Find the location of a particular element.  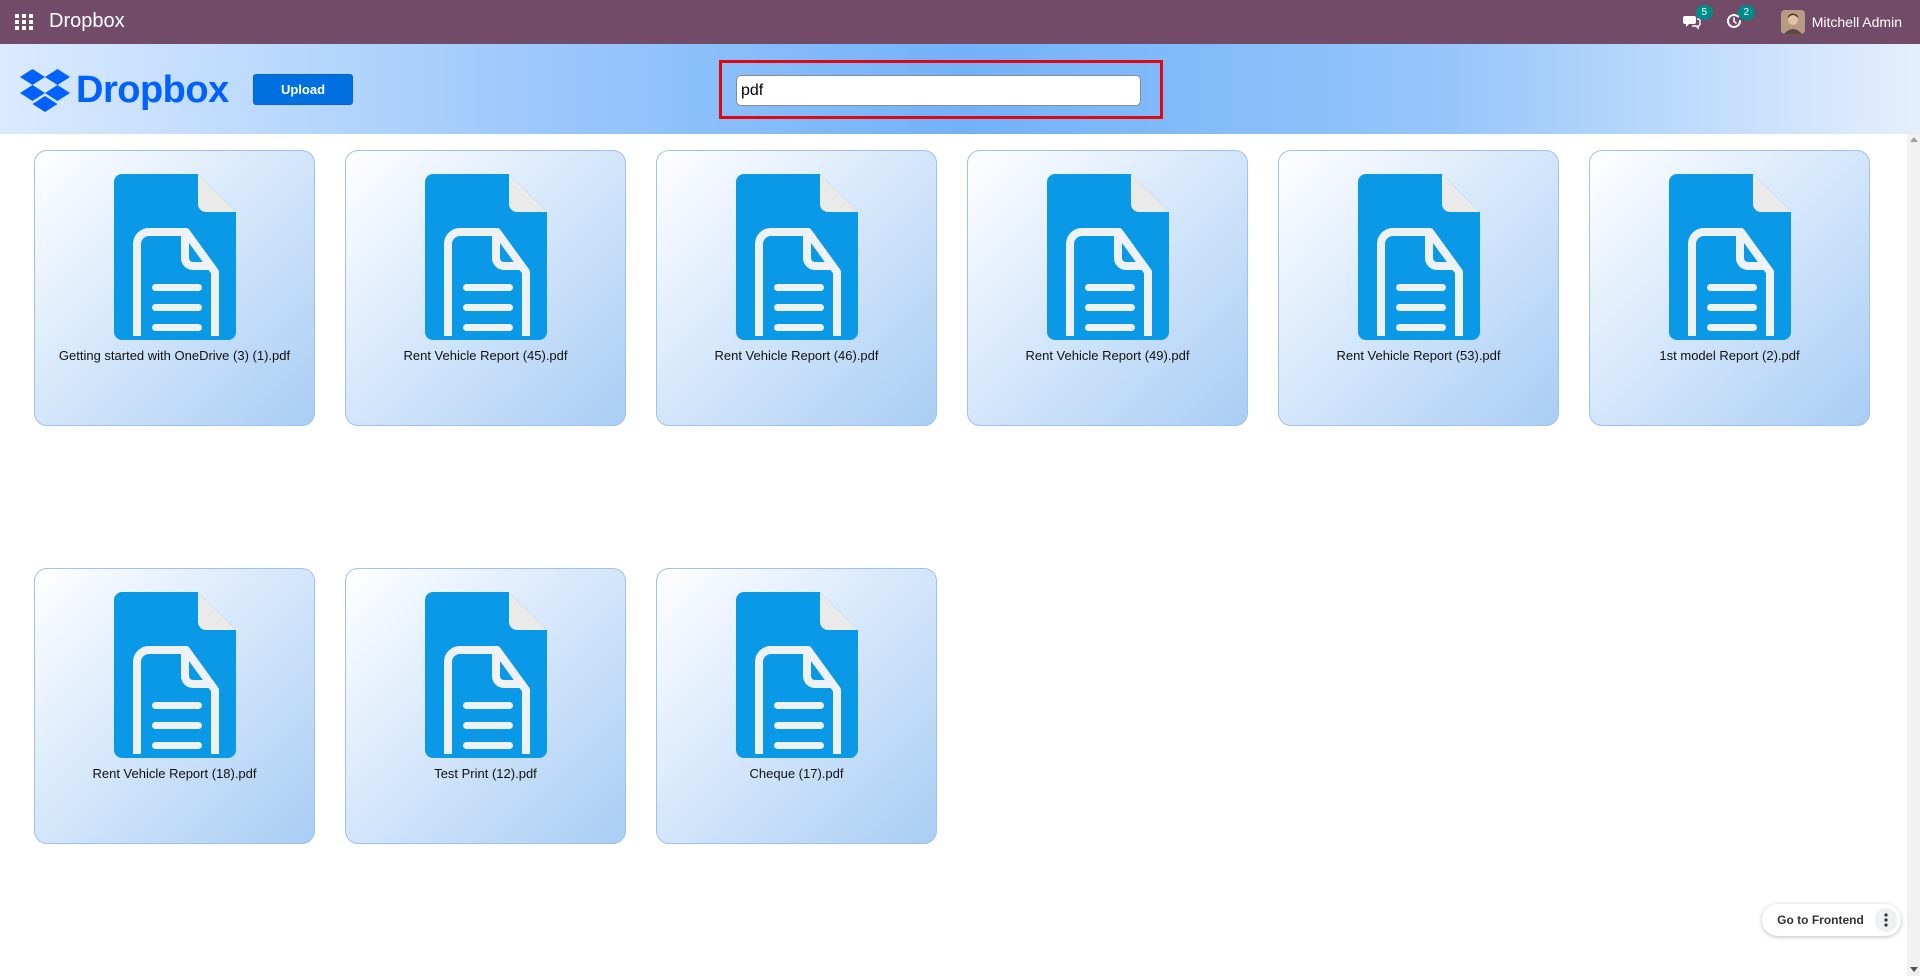

user-menu: Mitchell Admin is located at coordinates (1841, 22).